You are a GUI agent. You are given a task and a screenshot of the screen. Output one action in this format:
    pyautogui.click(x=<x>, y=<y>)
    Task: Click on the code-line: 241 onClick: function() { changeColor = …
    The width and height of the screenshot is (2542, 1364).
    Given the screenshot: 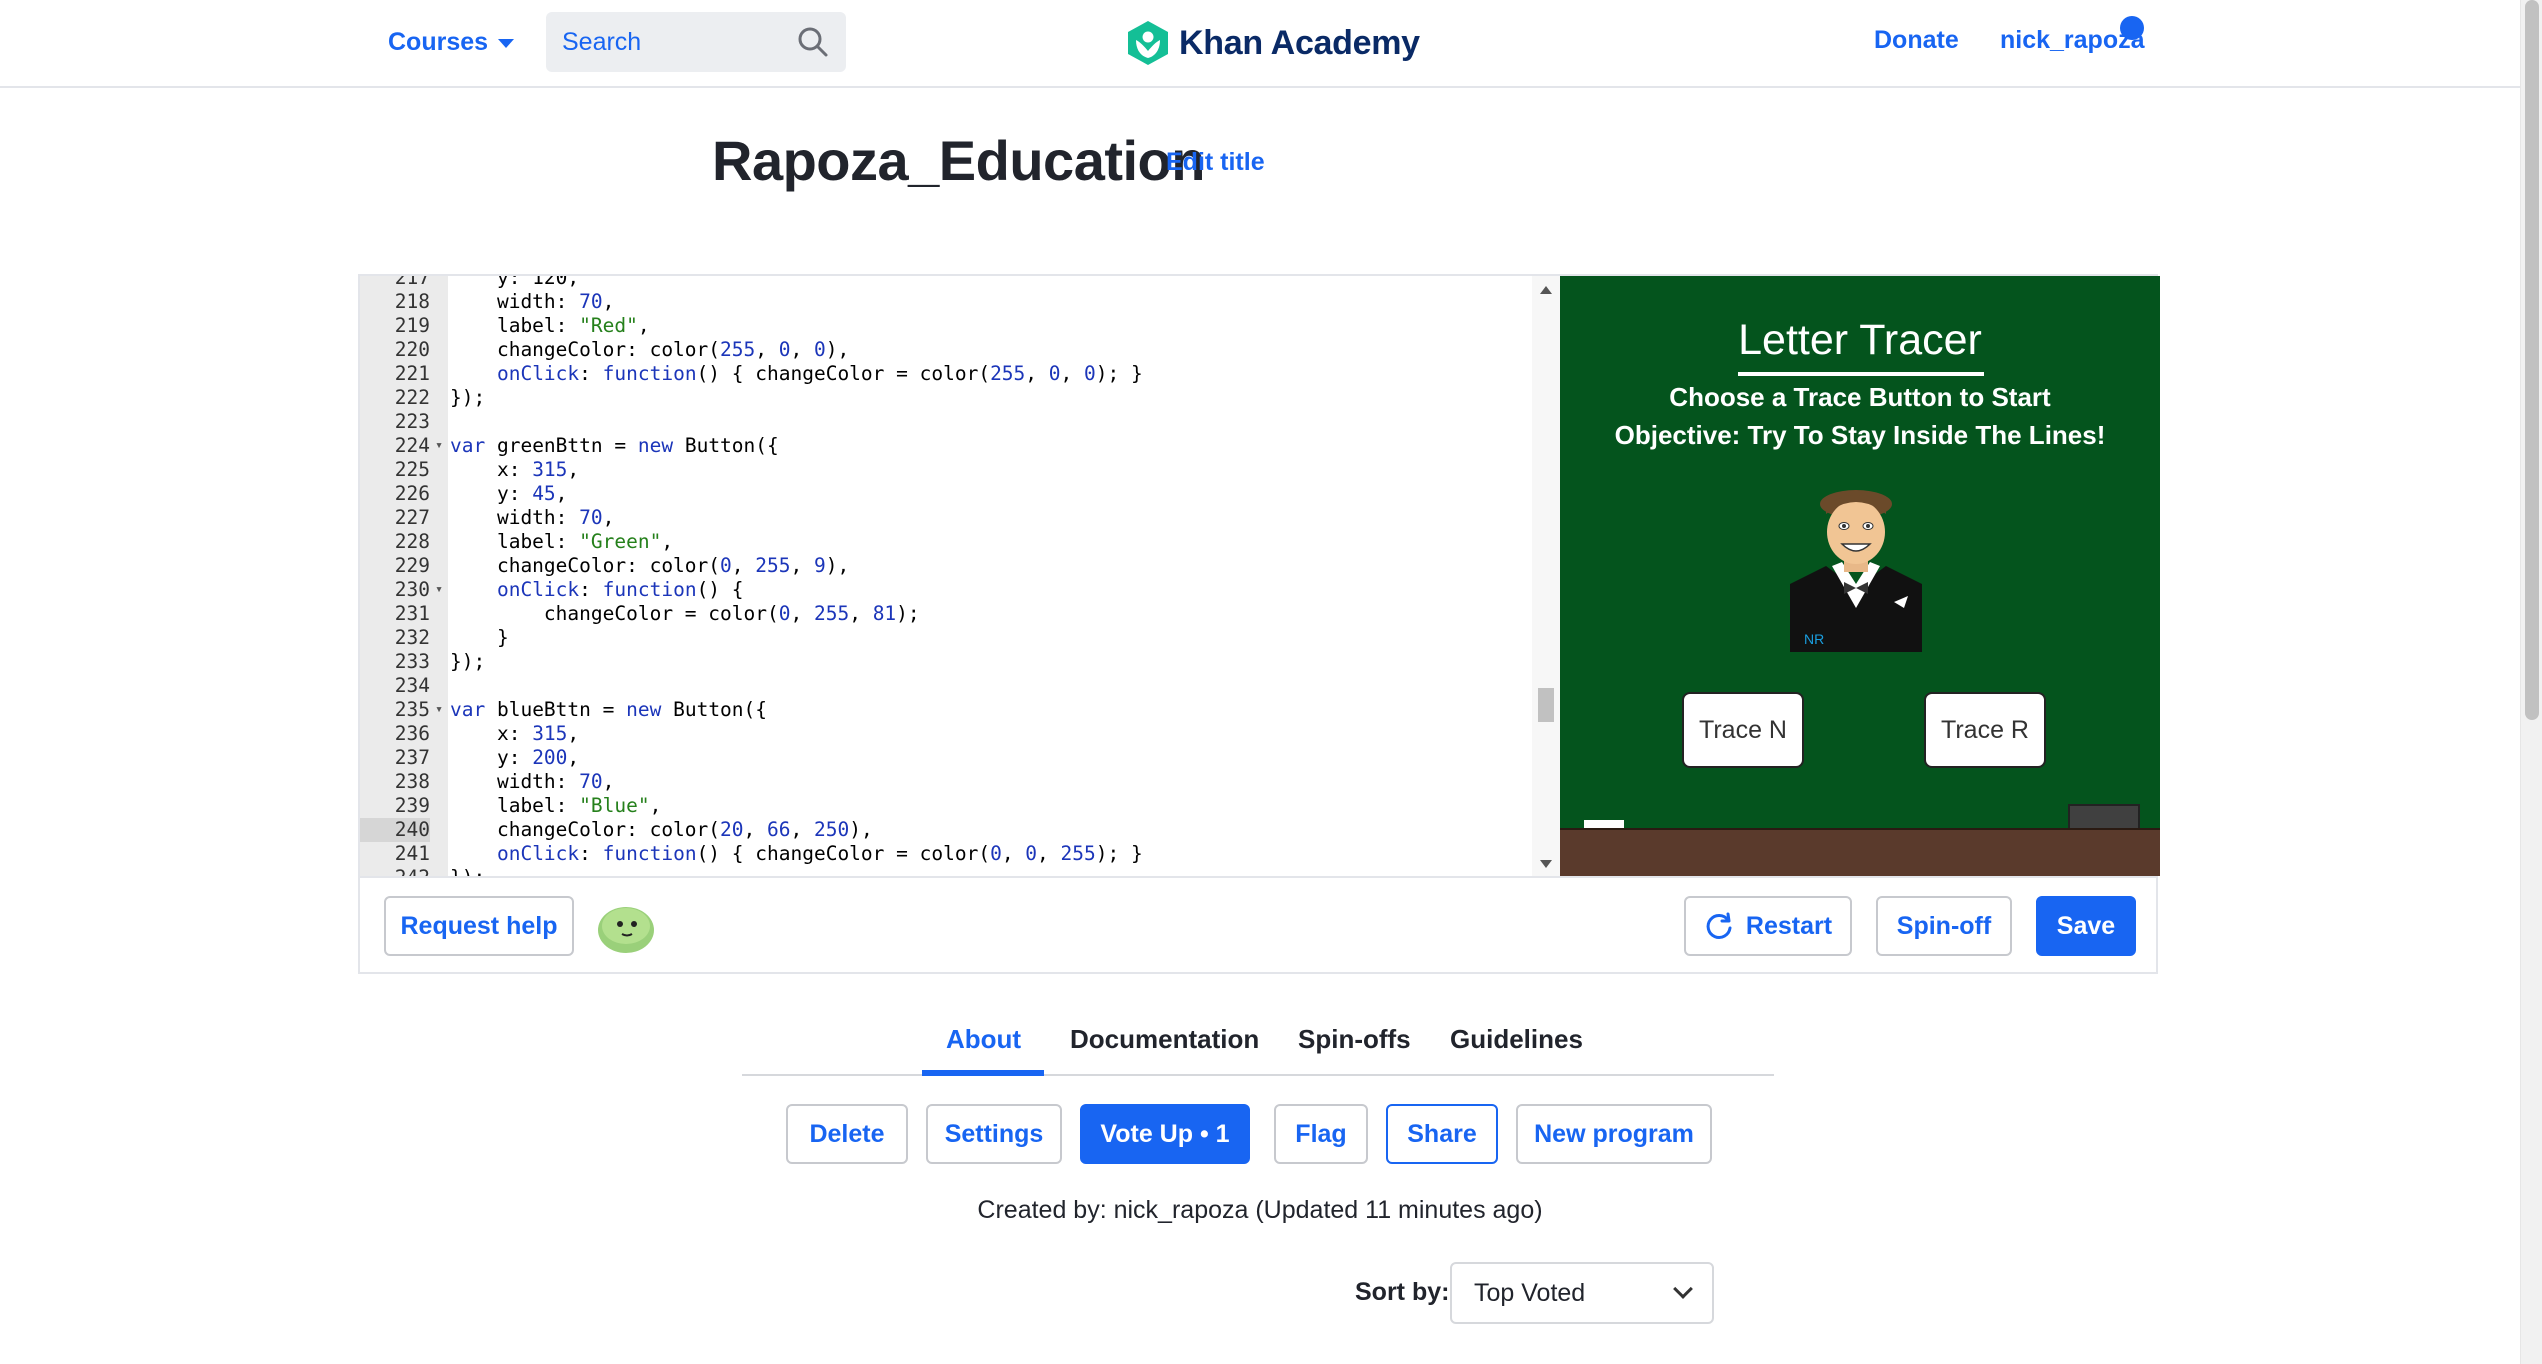 What is the action you would take?
    pyautogui.click(x=945, y=854)
    